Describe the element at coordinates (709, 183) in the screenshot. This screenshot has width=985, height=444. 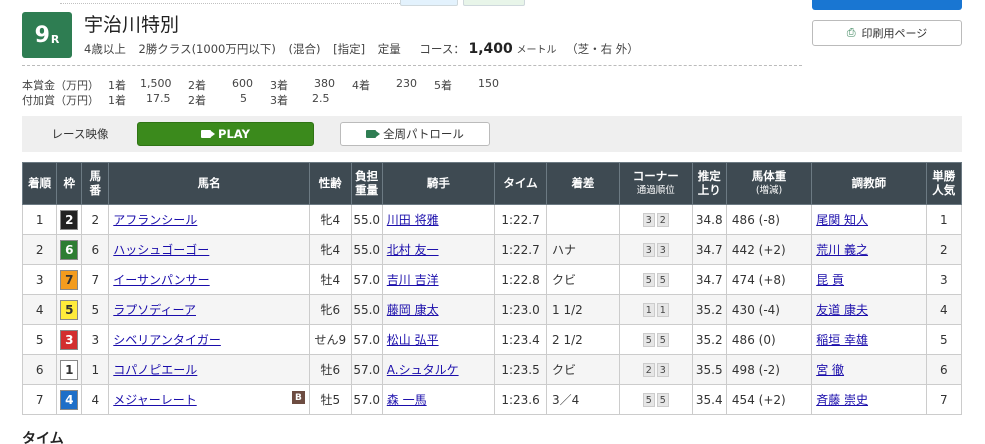
I see `header-last3f: 推定 上り` at that location.